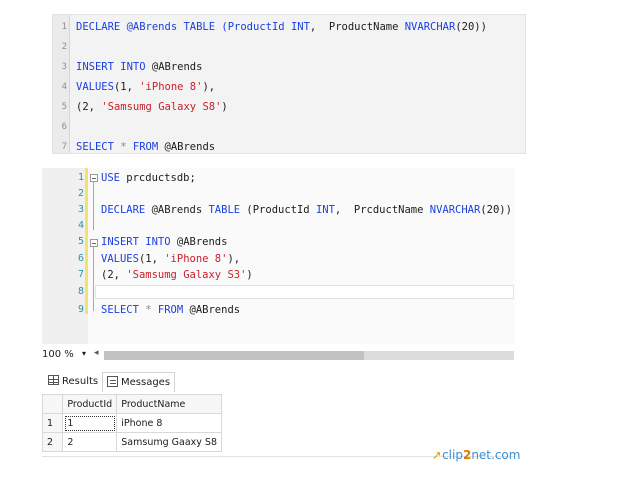 This screenshot has height=480, width=640. I want to click on tab-label: Messages, so click(146, 382).